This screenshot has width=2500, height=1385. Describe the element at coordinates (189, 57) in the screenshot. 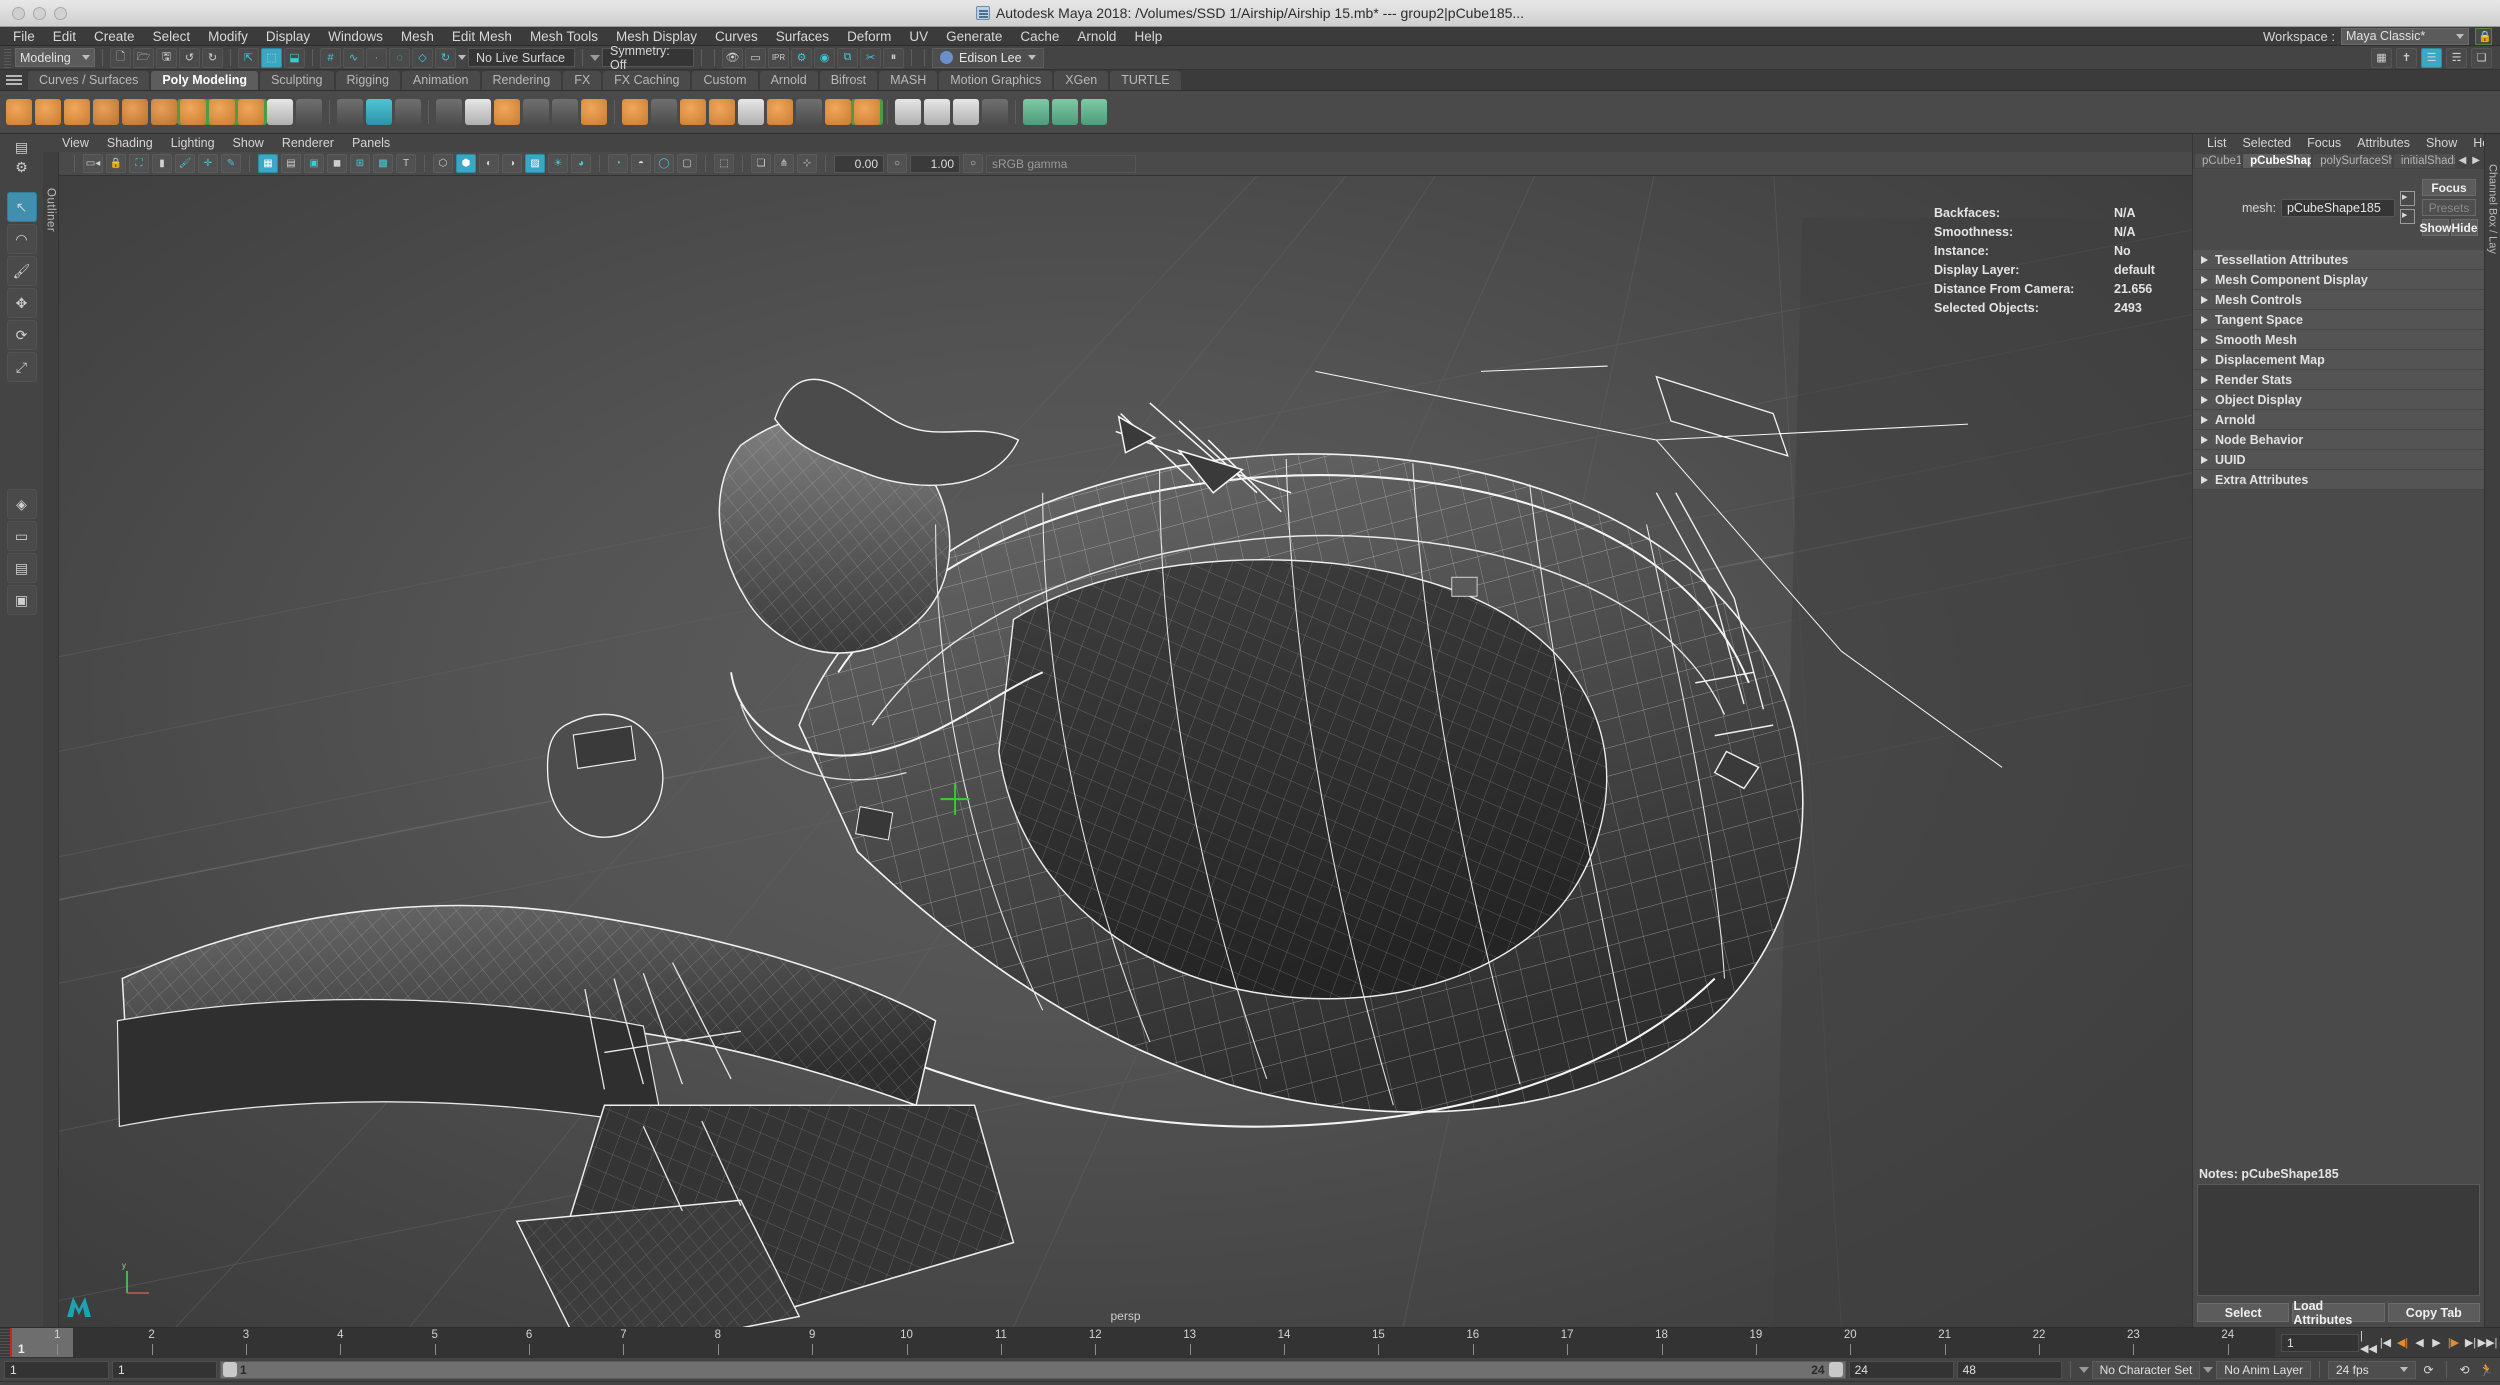

I see `undo-icon: ↺` at that location.